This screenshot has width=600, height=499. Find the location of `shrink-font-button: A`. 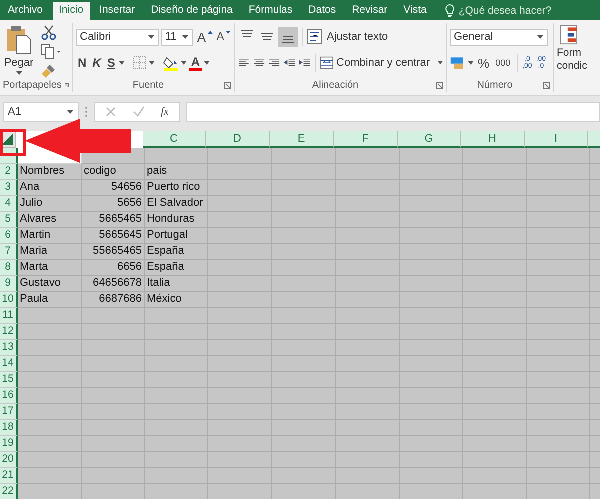

shrink-font-button: A is located at coordinates (219, 37).